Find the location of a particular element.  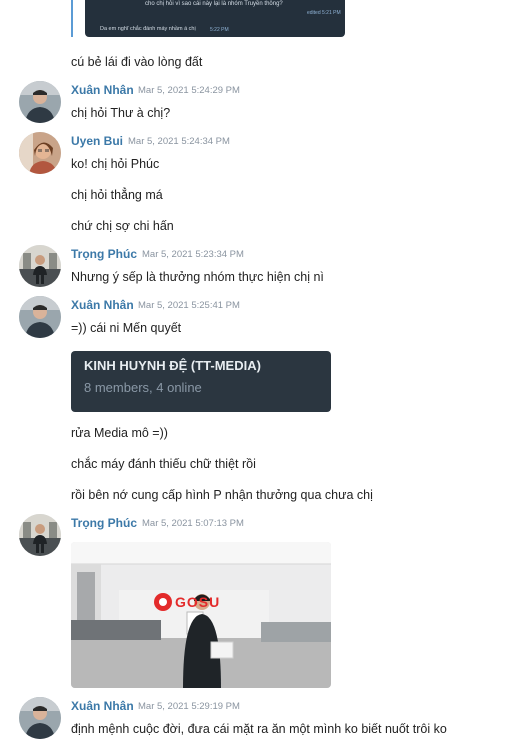

message-text: cú bẻ lái đi vào lòng đất is located at coordinates (137, 62).